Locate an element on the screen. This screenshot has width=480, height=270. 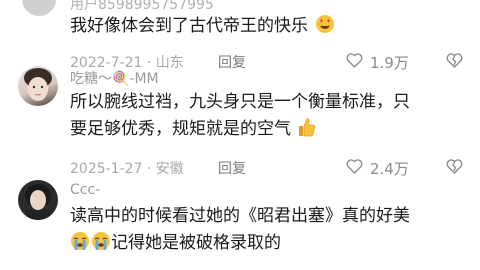
heart-eyes-emoji is located at coordinates (325, 28).